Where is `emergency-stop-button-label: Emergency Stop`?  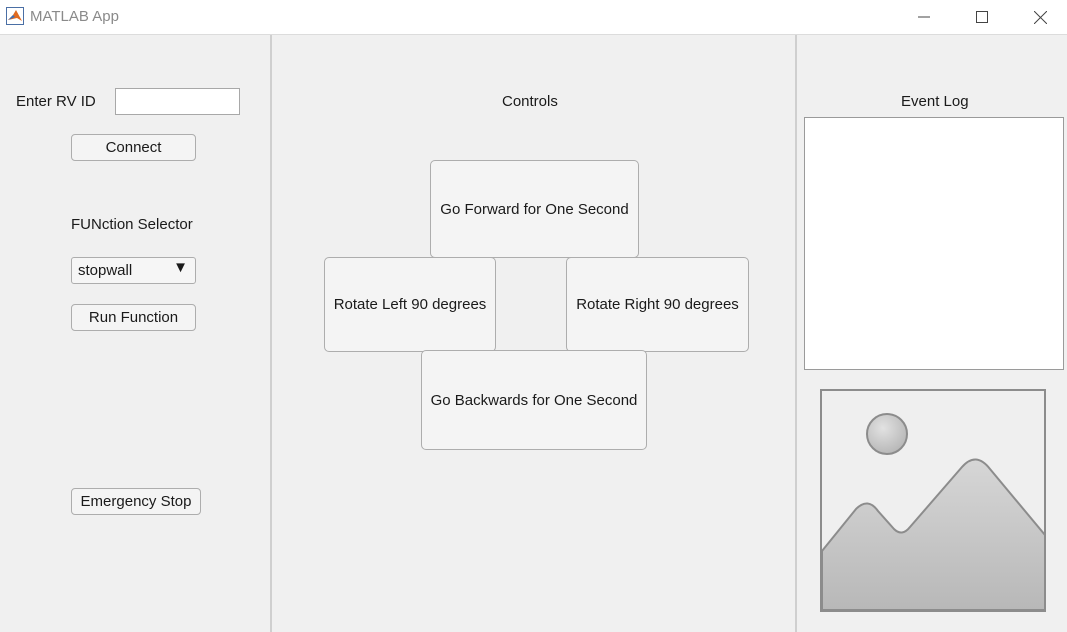
emergency-stop-button-label: Emergency Stop is located at coordinates (136, 501).